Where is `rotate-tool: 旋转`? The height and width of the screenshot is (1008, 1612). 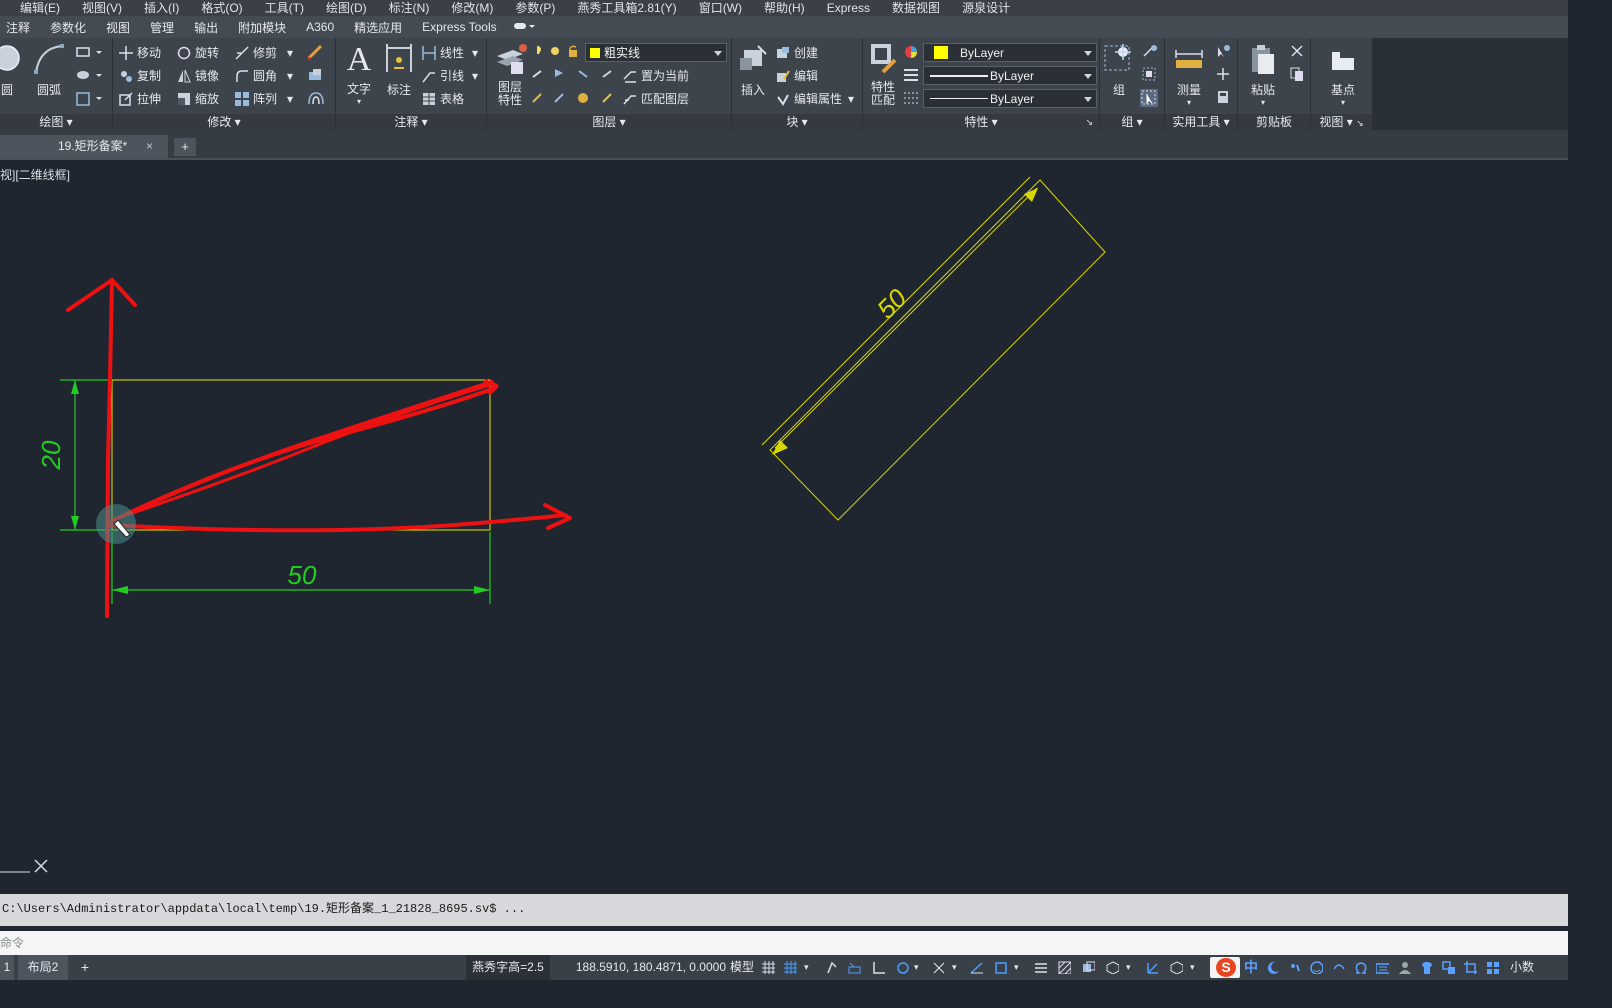 rotate-tool: 旋转 is located at coordinates (198, 52).